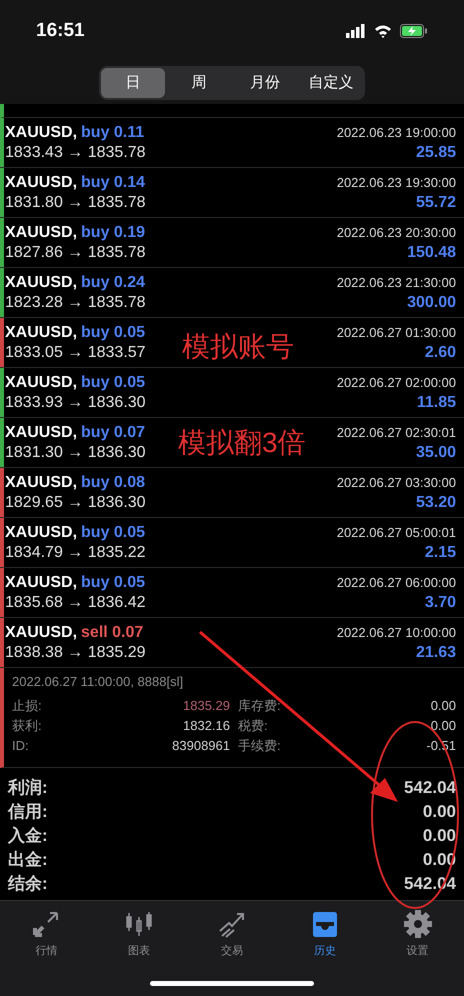 The image size is (464, 996). What do you see at coordinates (75, 452) in the screenshot?
I see `deal-prices: 1831.30 → 1836.30` at bounding box center [75, 452].